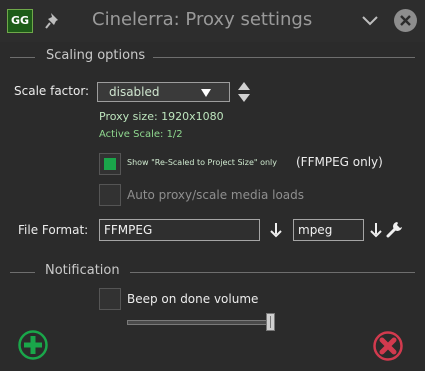  Describe the element at coordinates (110, 299) in the screenshot. I see `beep-on-done-checkbox` at that location.